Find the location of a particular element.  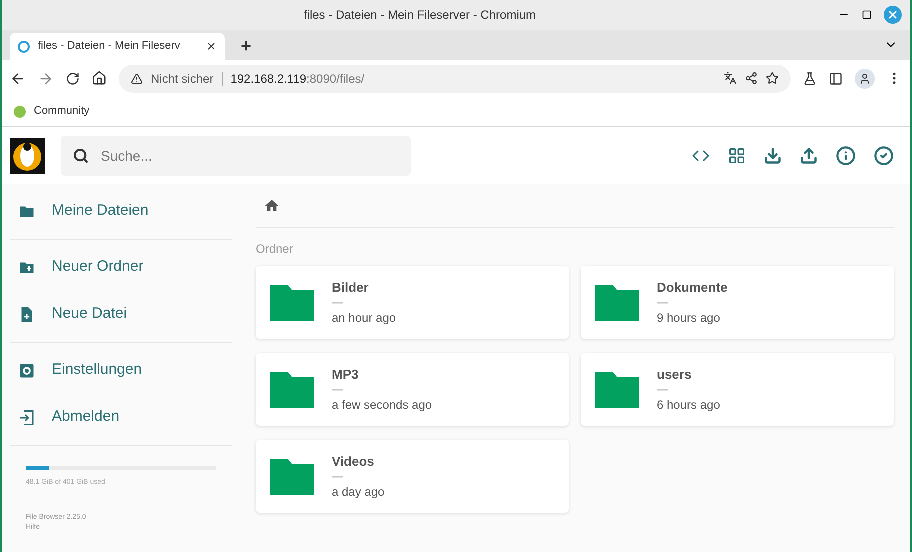

url-text: 192.168.2.119:8090/files/ is located at coordinates (297, 79).